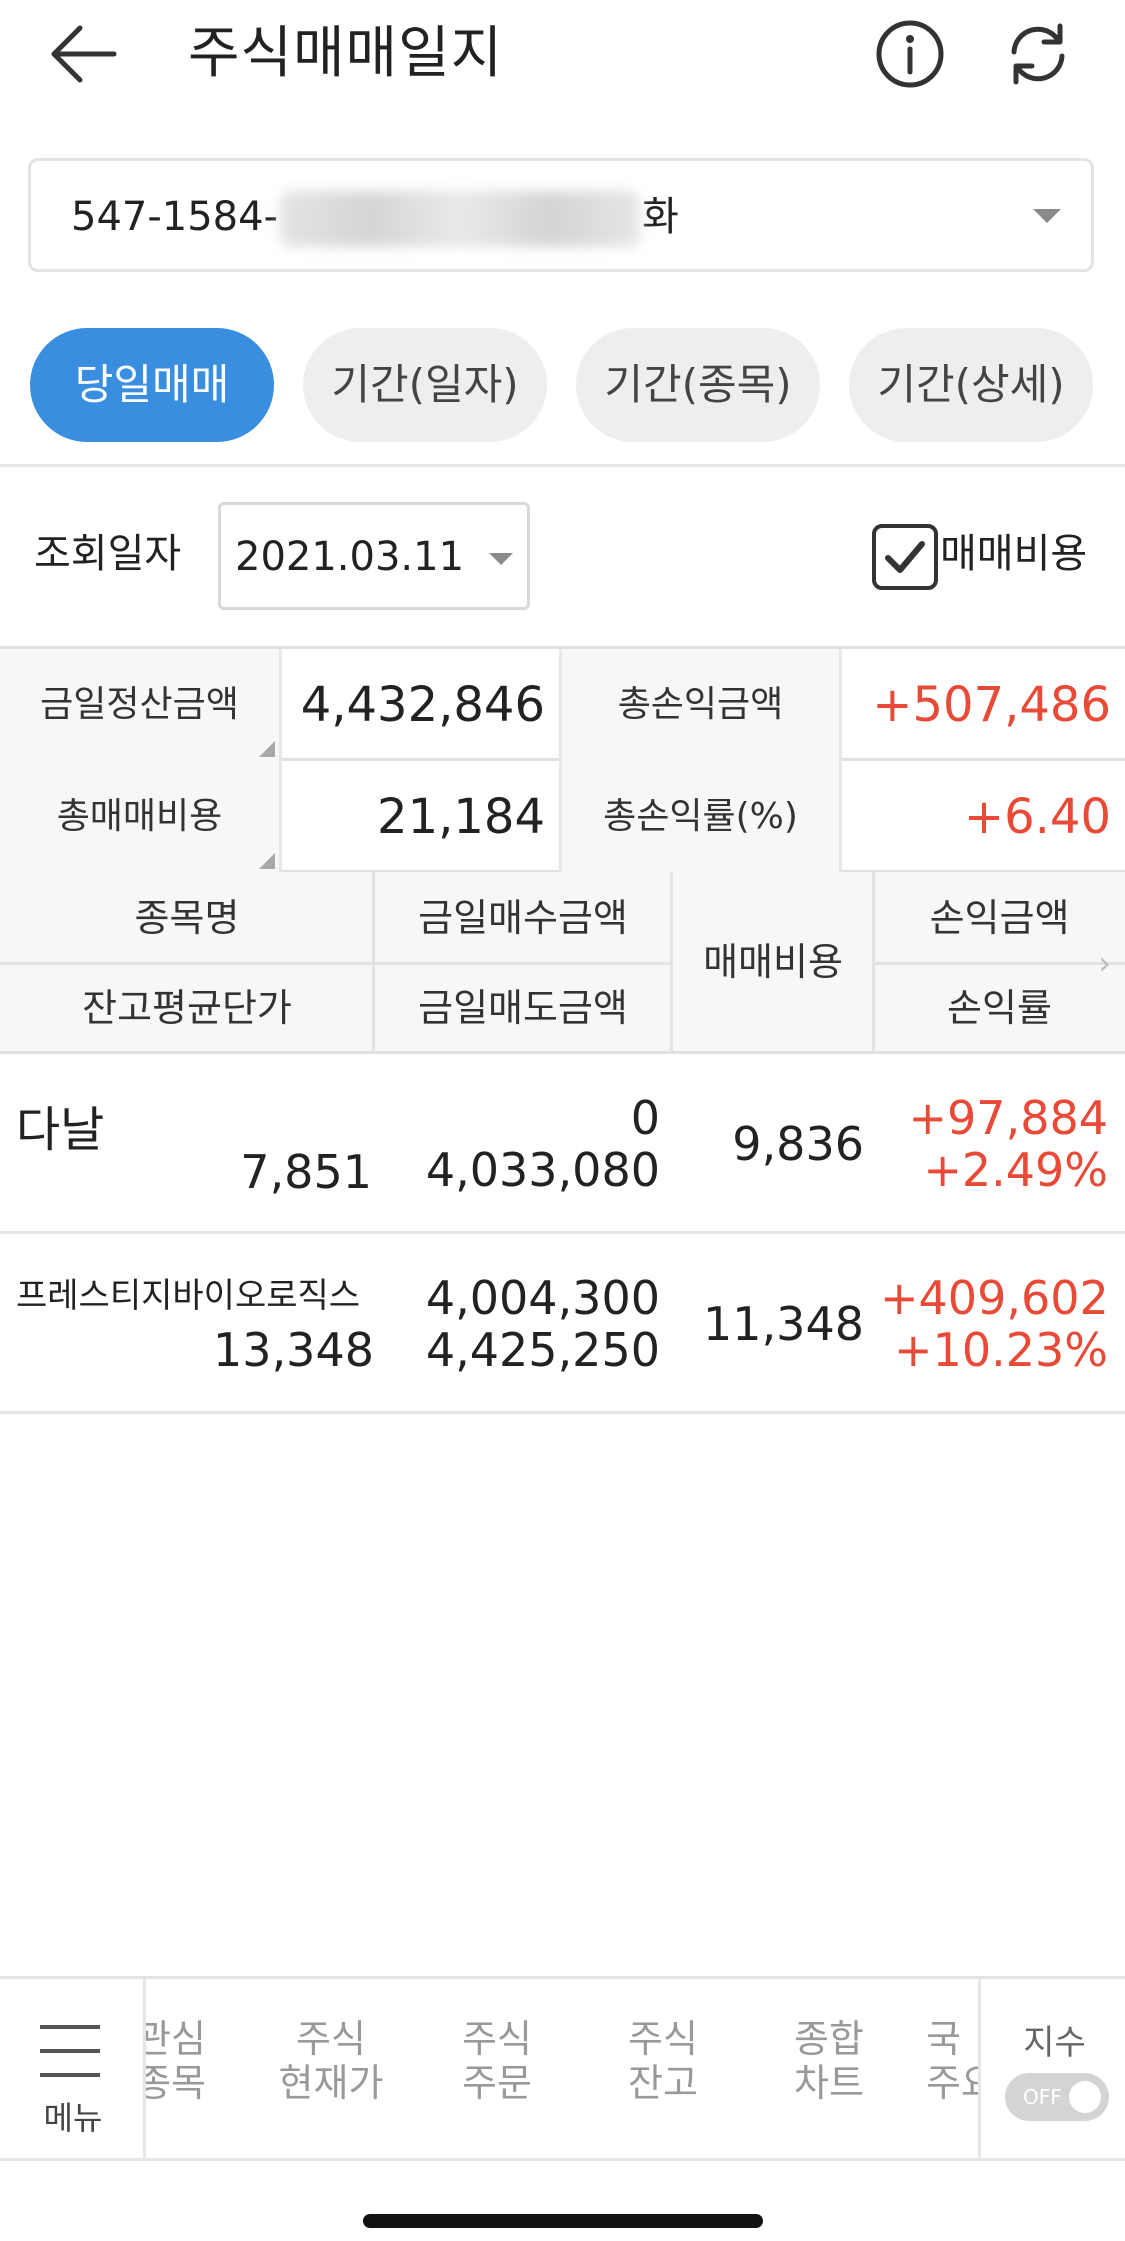  I want to click on bottom-empty-area, so click(562, 2199).